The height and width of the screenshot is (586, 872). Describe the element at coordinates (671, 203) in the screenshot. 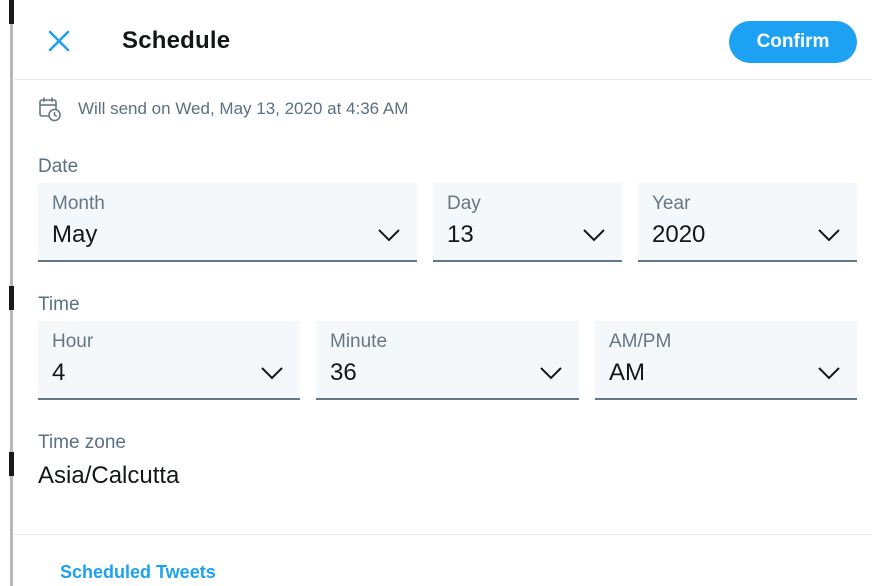

I see `year-select-label: Year` at that location.